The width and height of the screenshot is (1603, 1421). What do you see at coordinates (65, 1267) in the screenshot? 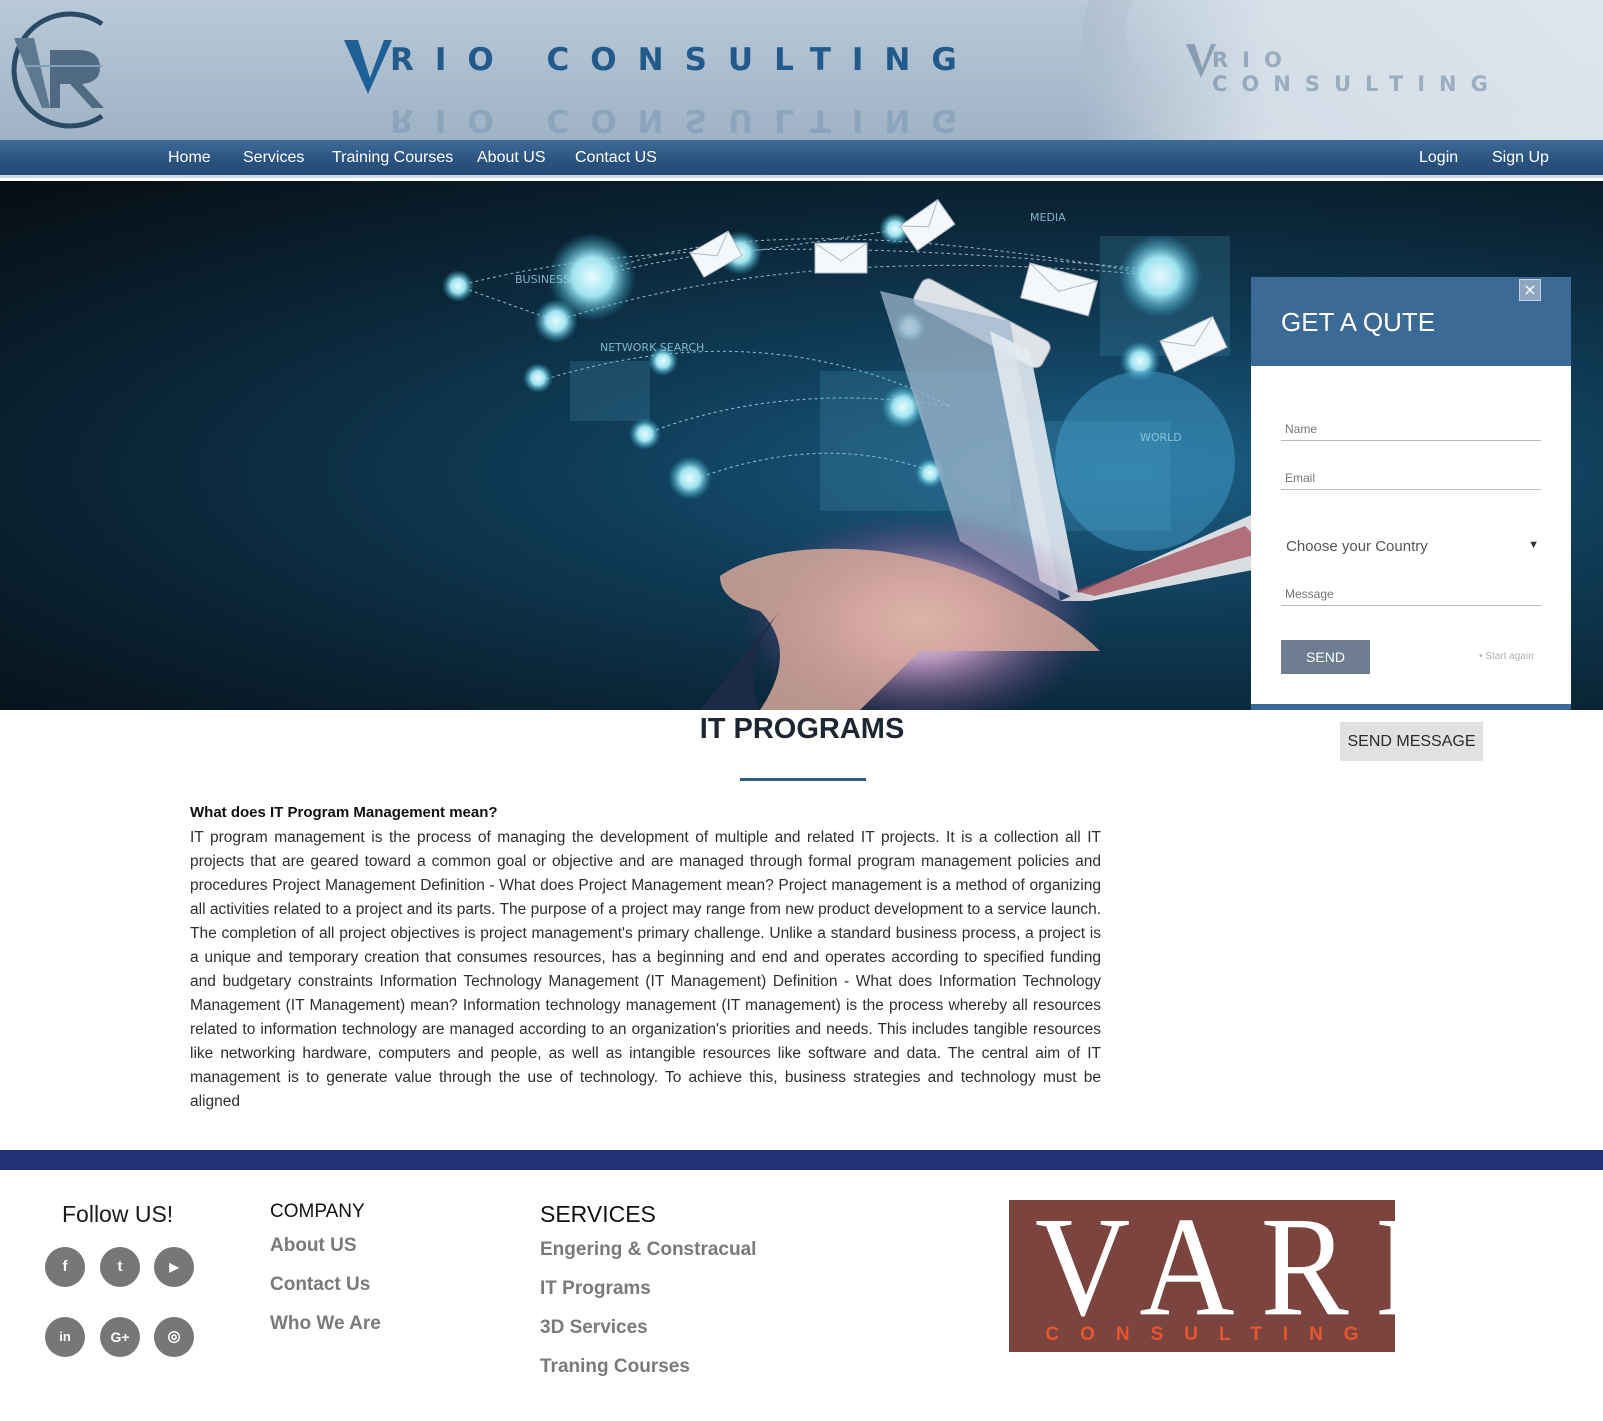
I see `facebook-icon: f` at bounding box center [65, 1267].